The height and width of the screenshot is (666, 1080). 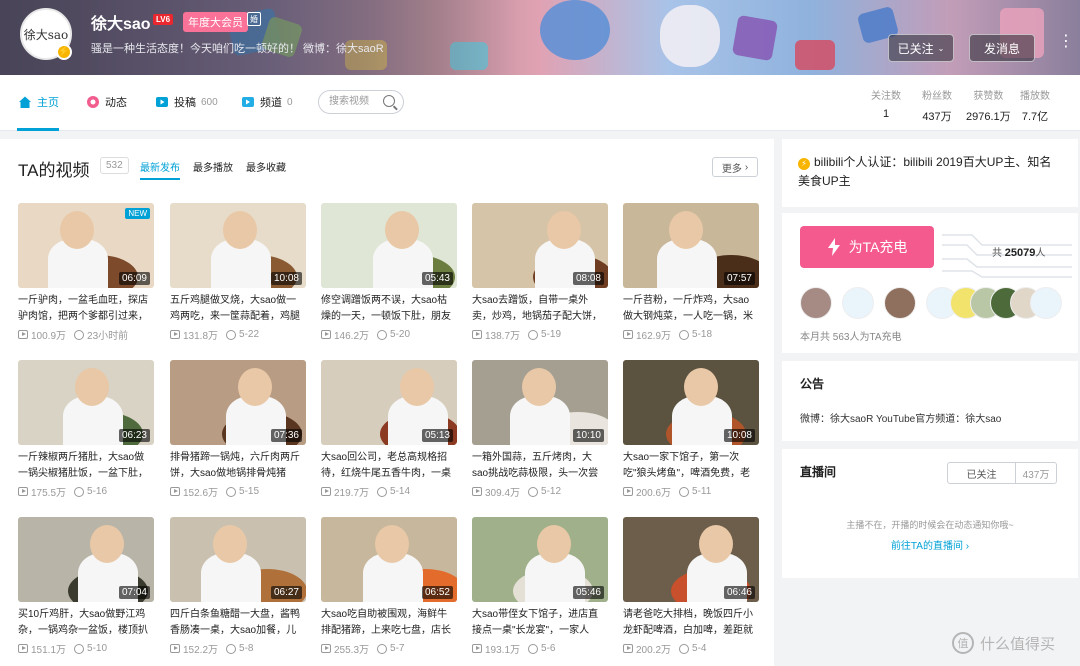 What do you see at coordinates (389, 559) in the screenshot?
I see `video-thumbnail: 06:52` at bounding box center [389, 559].